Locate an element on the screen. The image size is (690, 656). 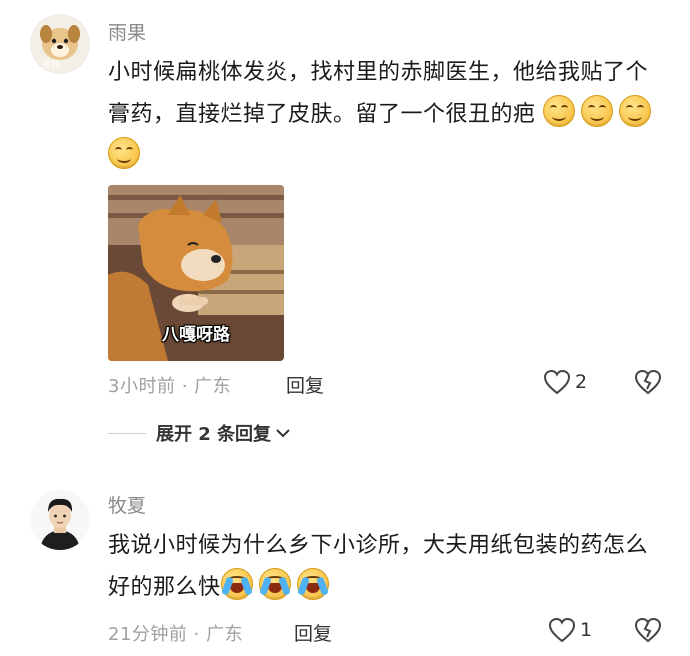
like-count: 1 is located at coordinates (586, 630).